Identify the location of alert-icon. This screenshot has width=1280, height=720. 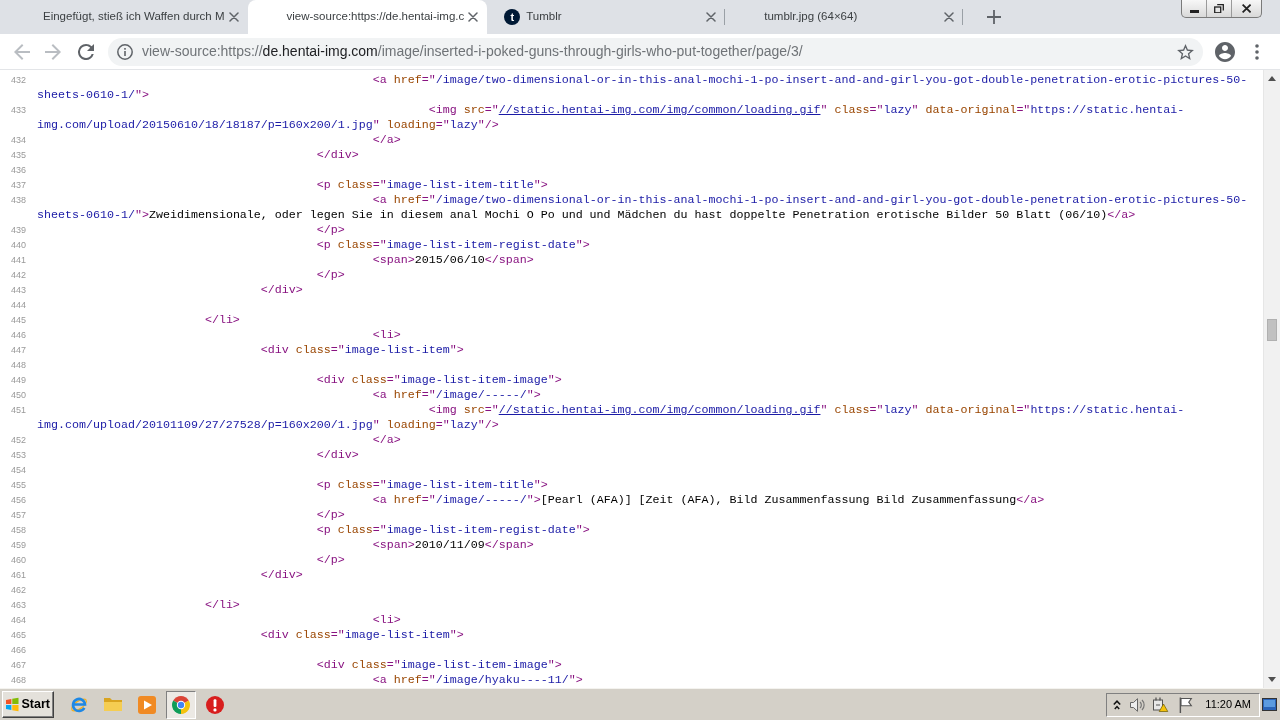
(215, 704).